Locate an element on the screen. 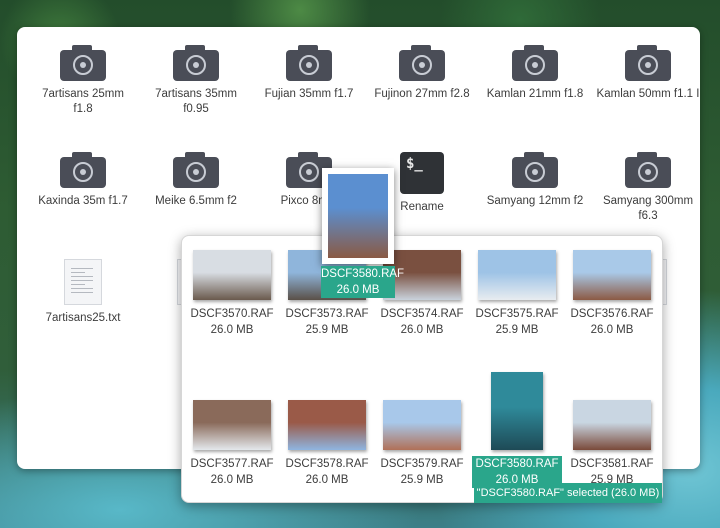 The height and width of the screenshot is (528, 720). file-thumbnail: DSCF3579.RAF 25.9 MB is located at coordinates (422, 444).